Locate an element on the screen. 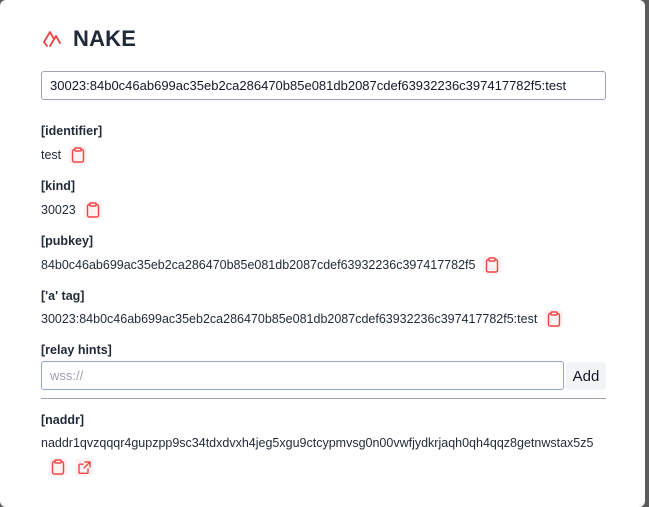 This screenshot has height=507, width=649. a-tag-label: ['a' tag] is located at coordinates (63, 296).